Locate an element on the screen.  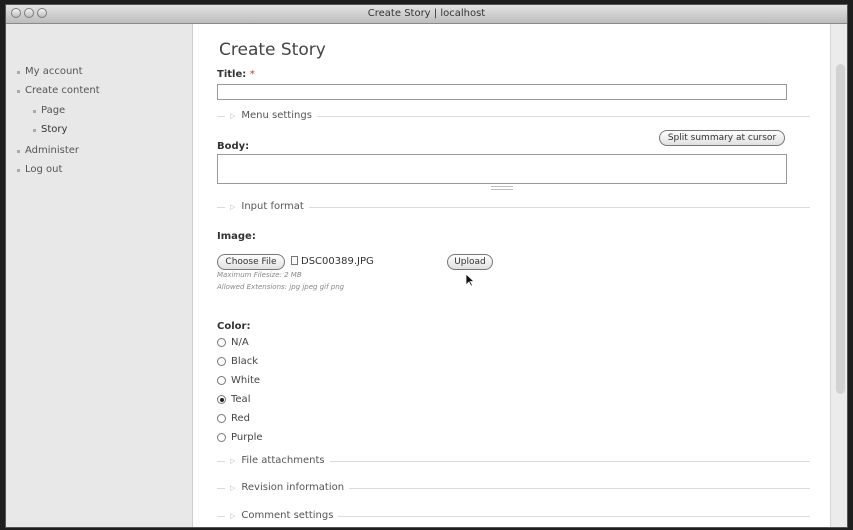
vertical-scrollbar is located at coordinates (838, 275).